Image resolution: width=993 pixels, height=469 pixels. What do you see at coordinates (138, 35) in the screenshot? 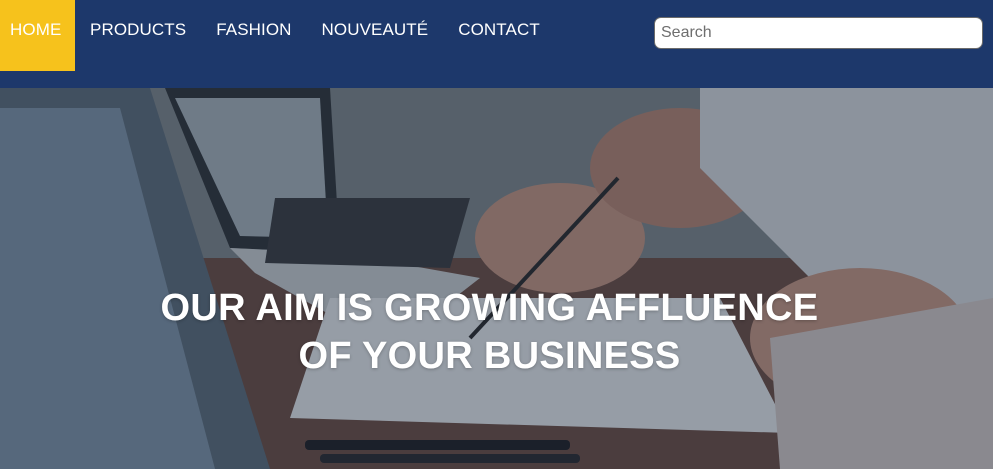
I see `nav-item-products: PRODUCTS` at bounding box center [138, 35].